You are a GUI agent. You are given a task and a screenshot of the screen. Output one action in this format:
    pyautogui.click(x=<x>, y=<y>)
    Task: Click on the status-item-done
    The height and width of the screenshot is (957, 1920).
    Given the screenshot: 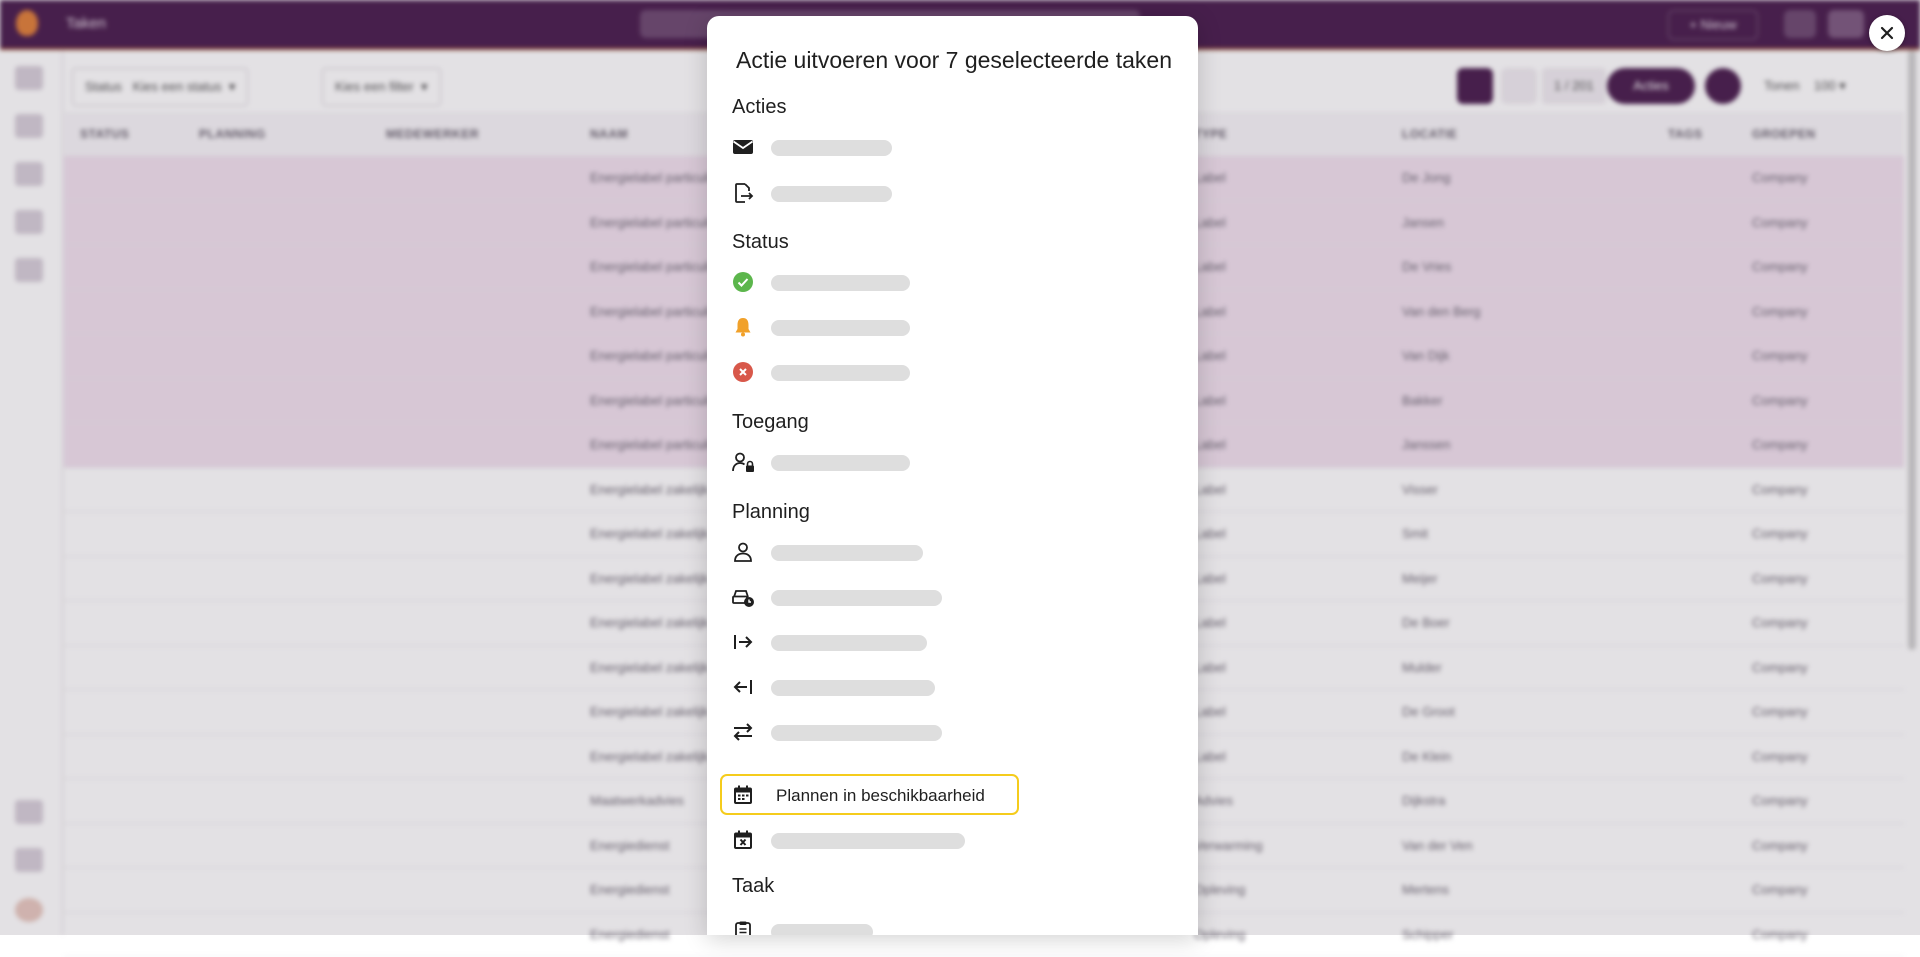 What is the action you would take?
    pyautogui.click(x=870, y=282)
    